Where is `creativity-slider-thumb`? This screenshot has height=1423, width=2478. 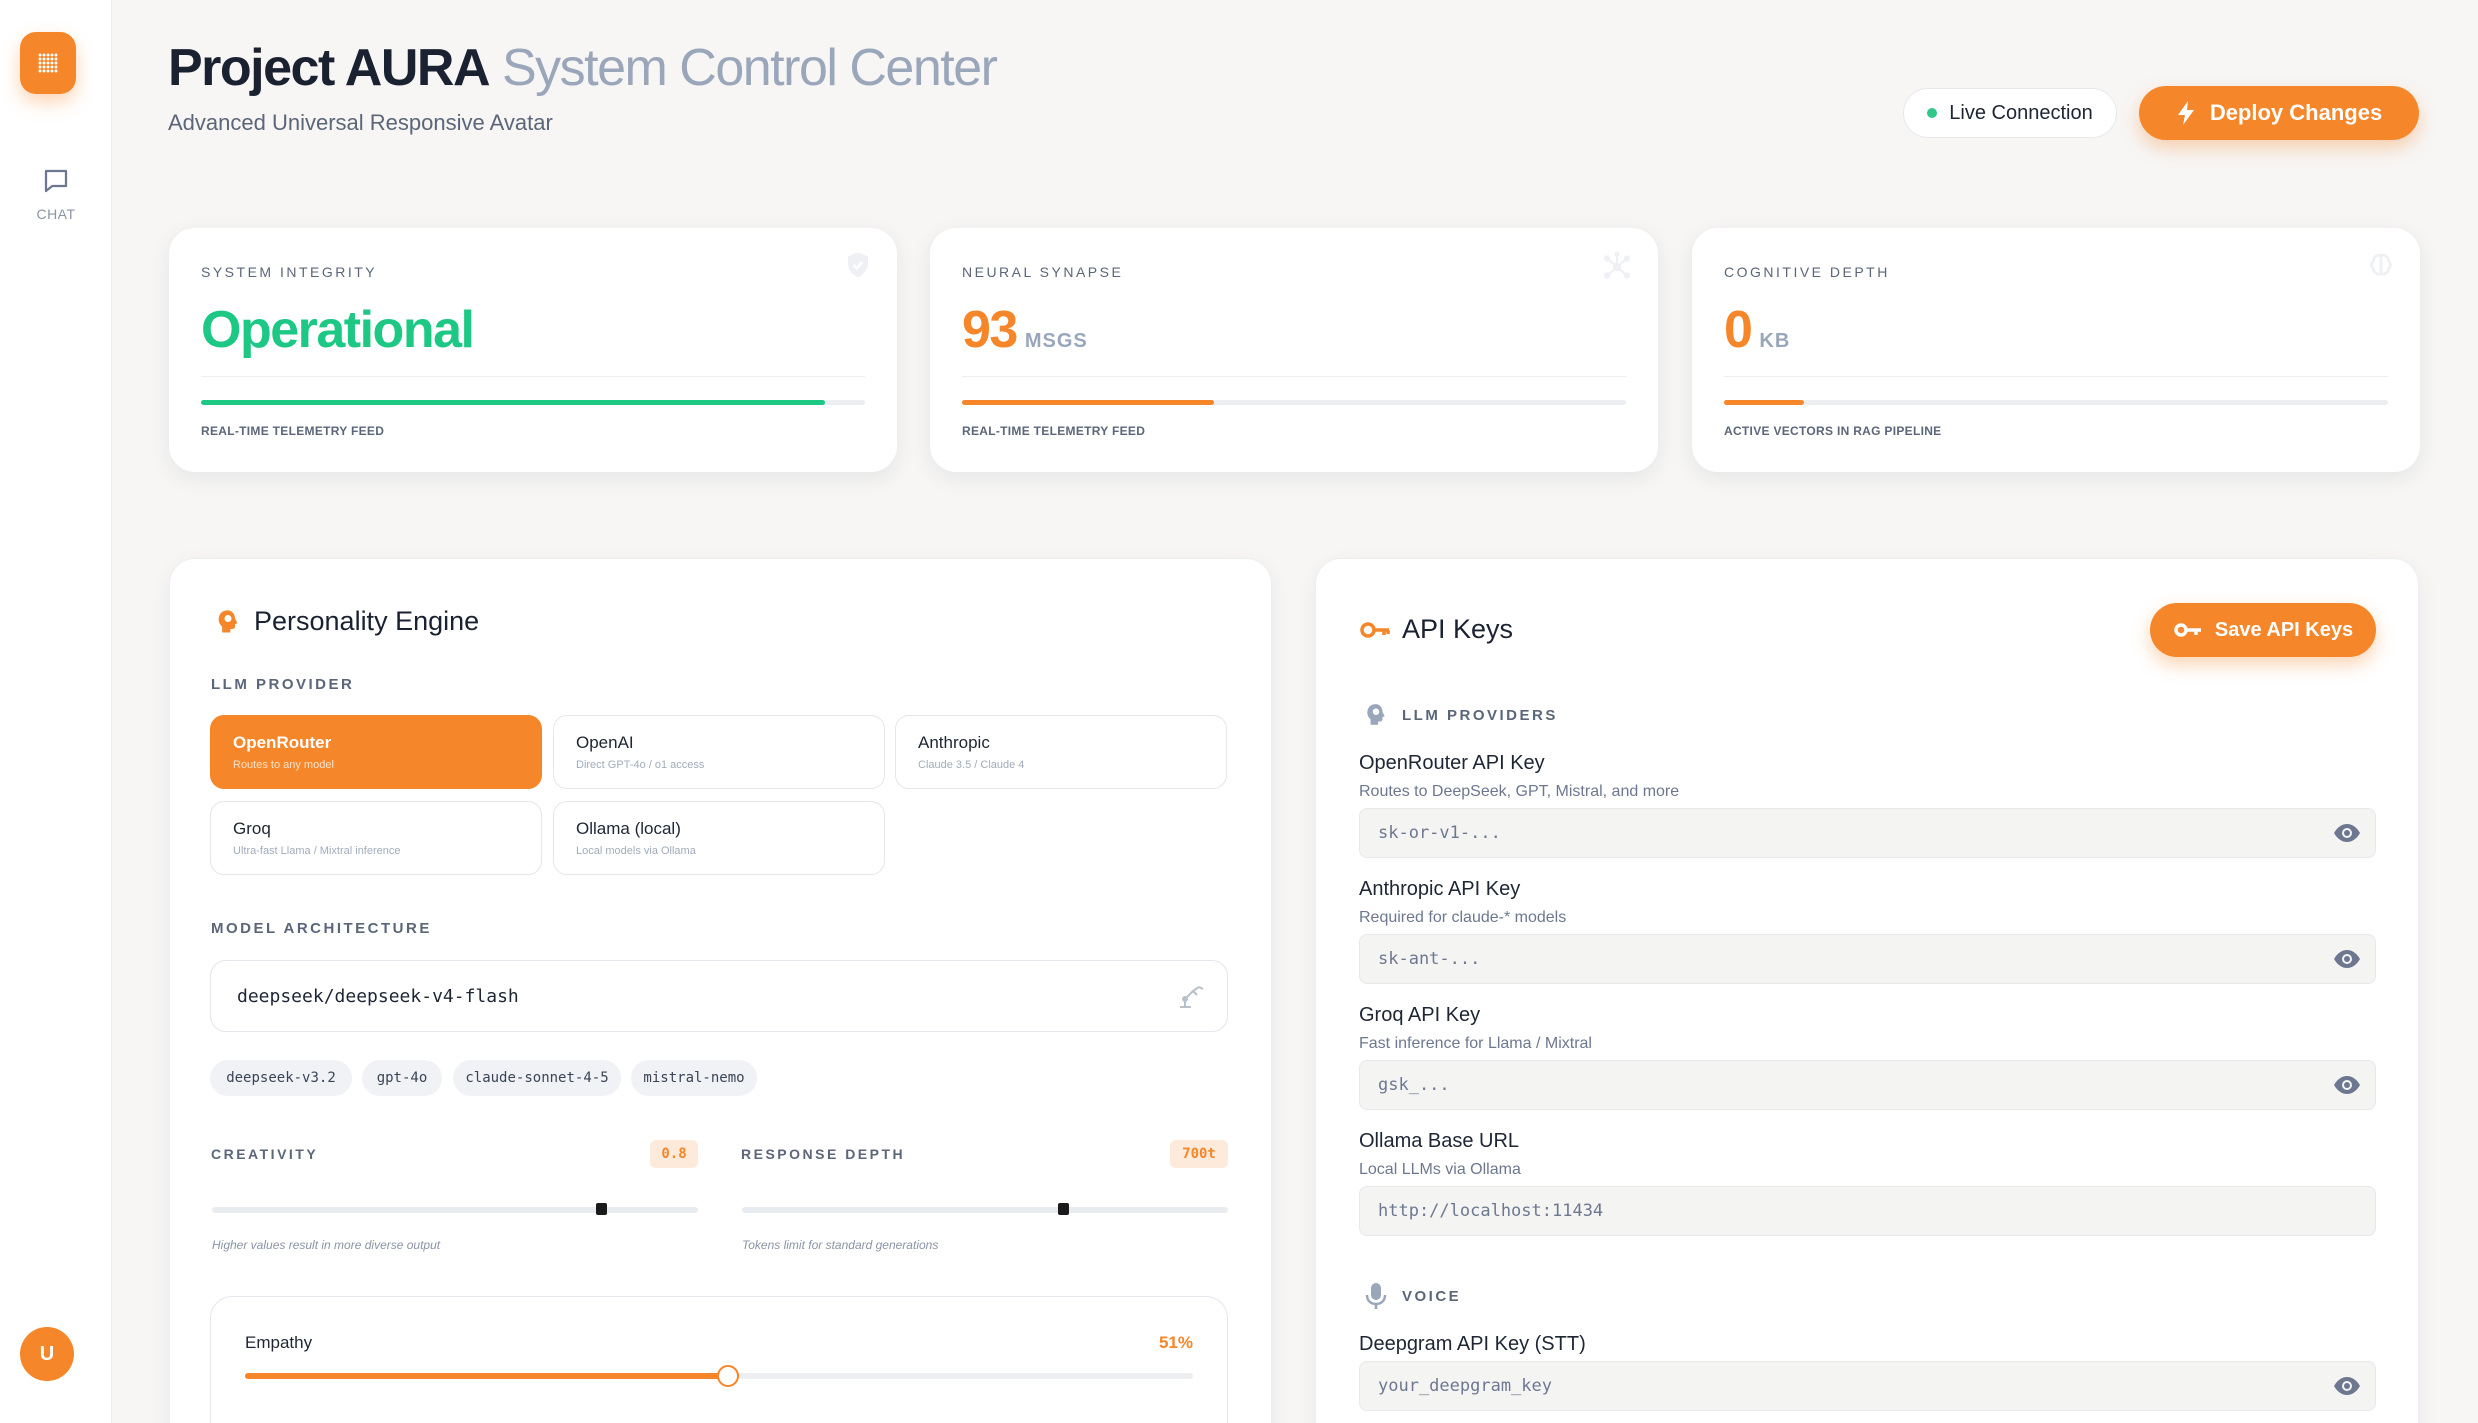
creativity-slider-thumb is located at coordinates (601, 1209).